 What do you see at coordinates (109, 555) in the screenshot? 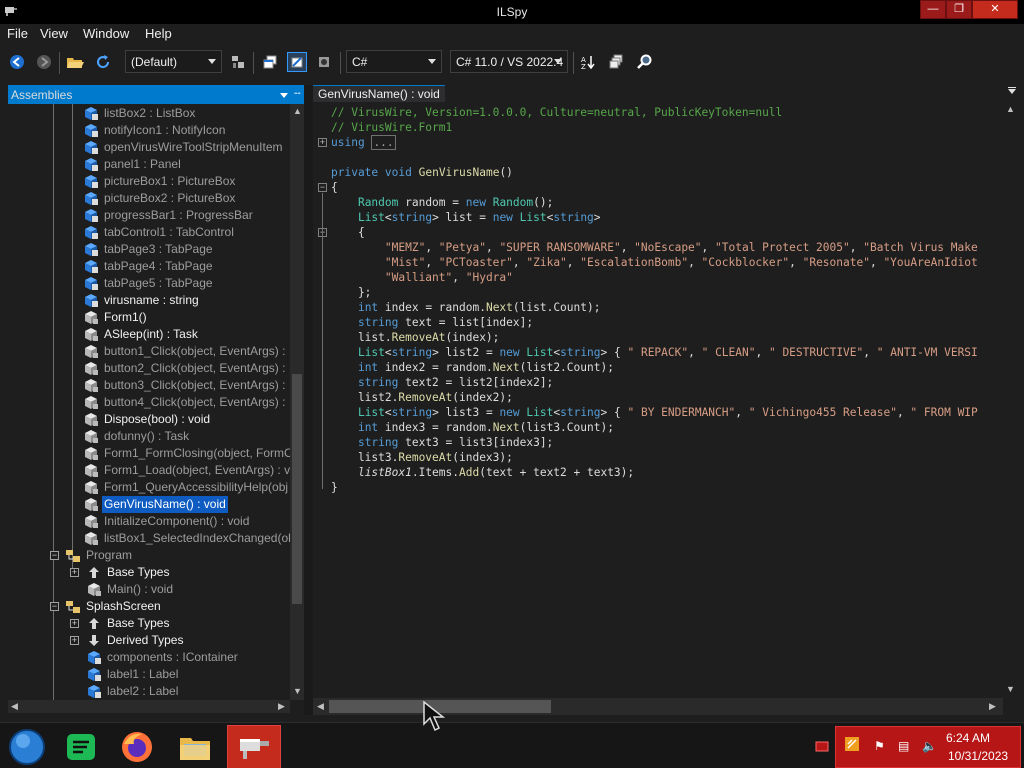
I see `tree-node-label: Program` at bounding box center [109, 555].